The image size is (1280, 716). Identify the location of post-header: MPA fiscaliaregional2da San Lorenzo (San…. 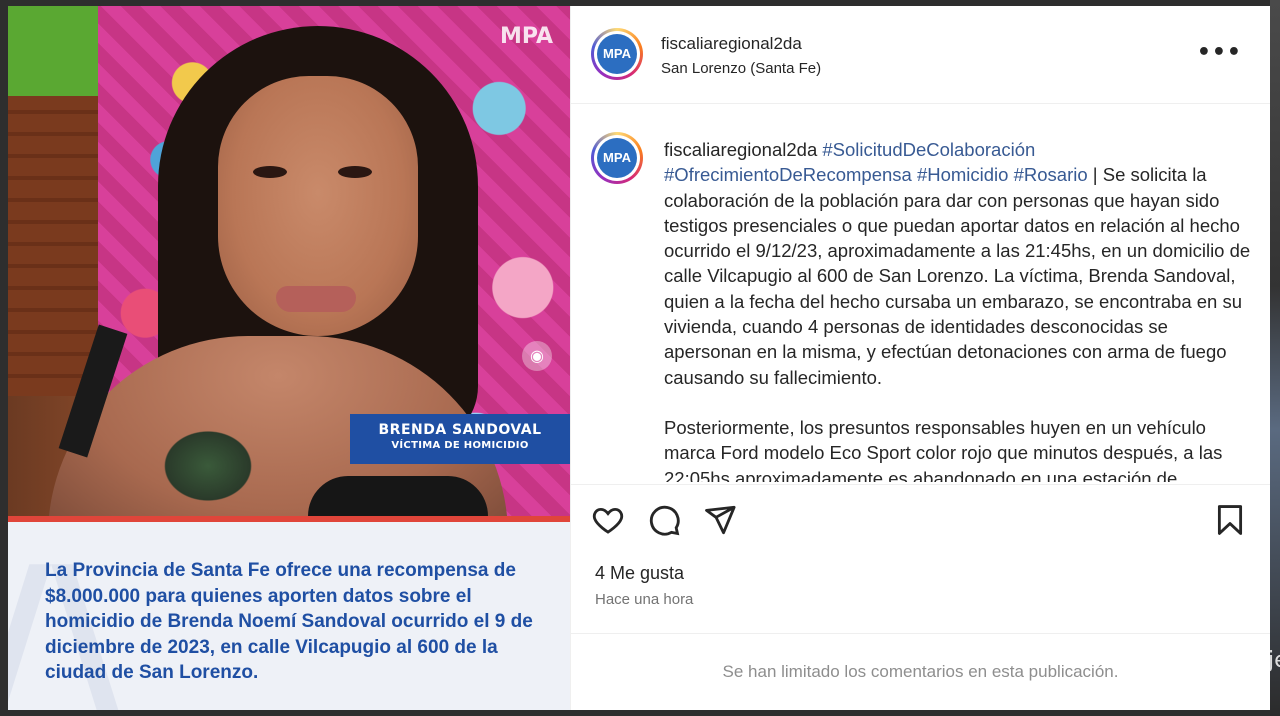
(920, 55).